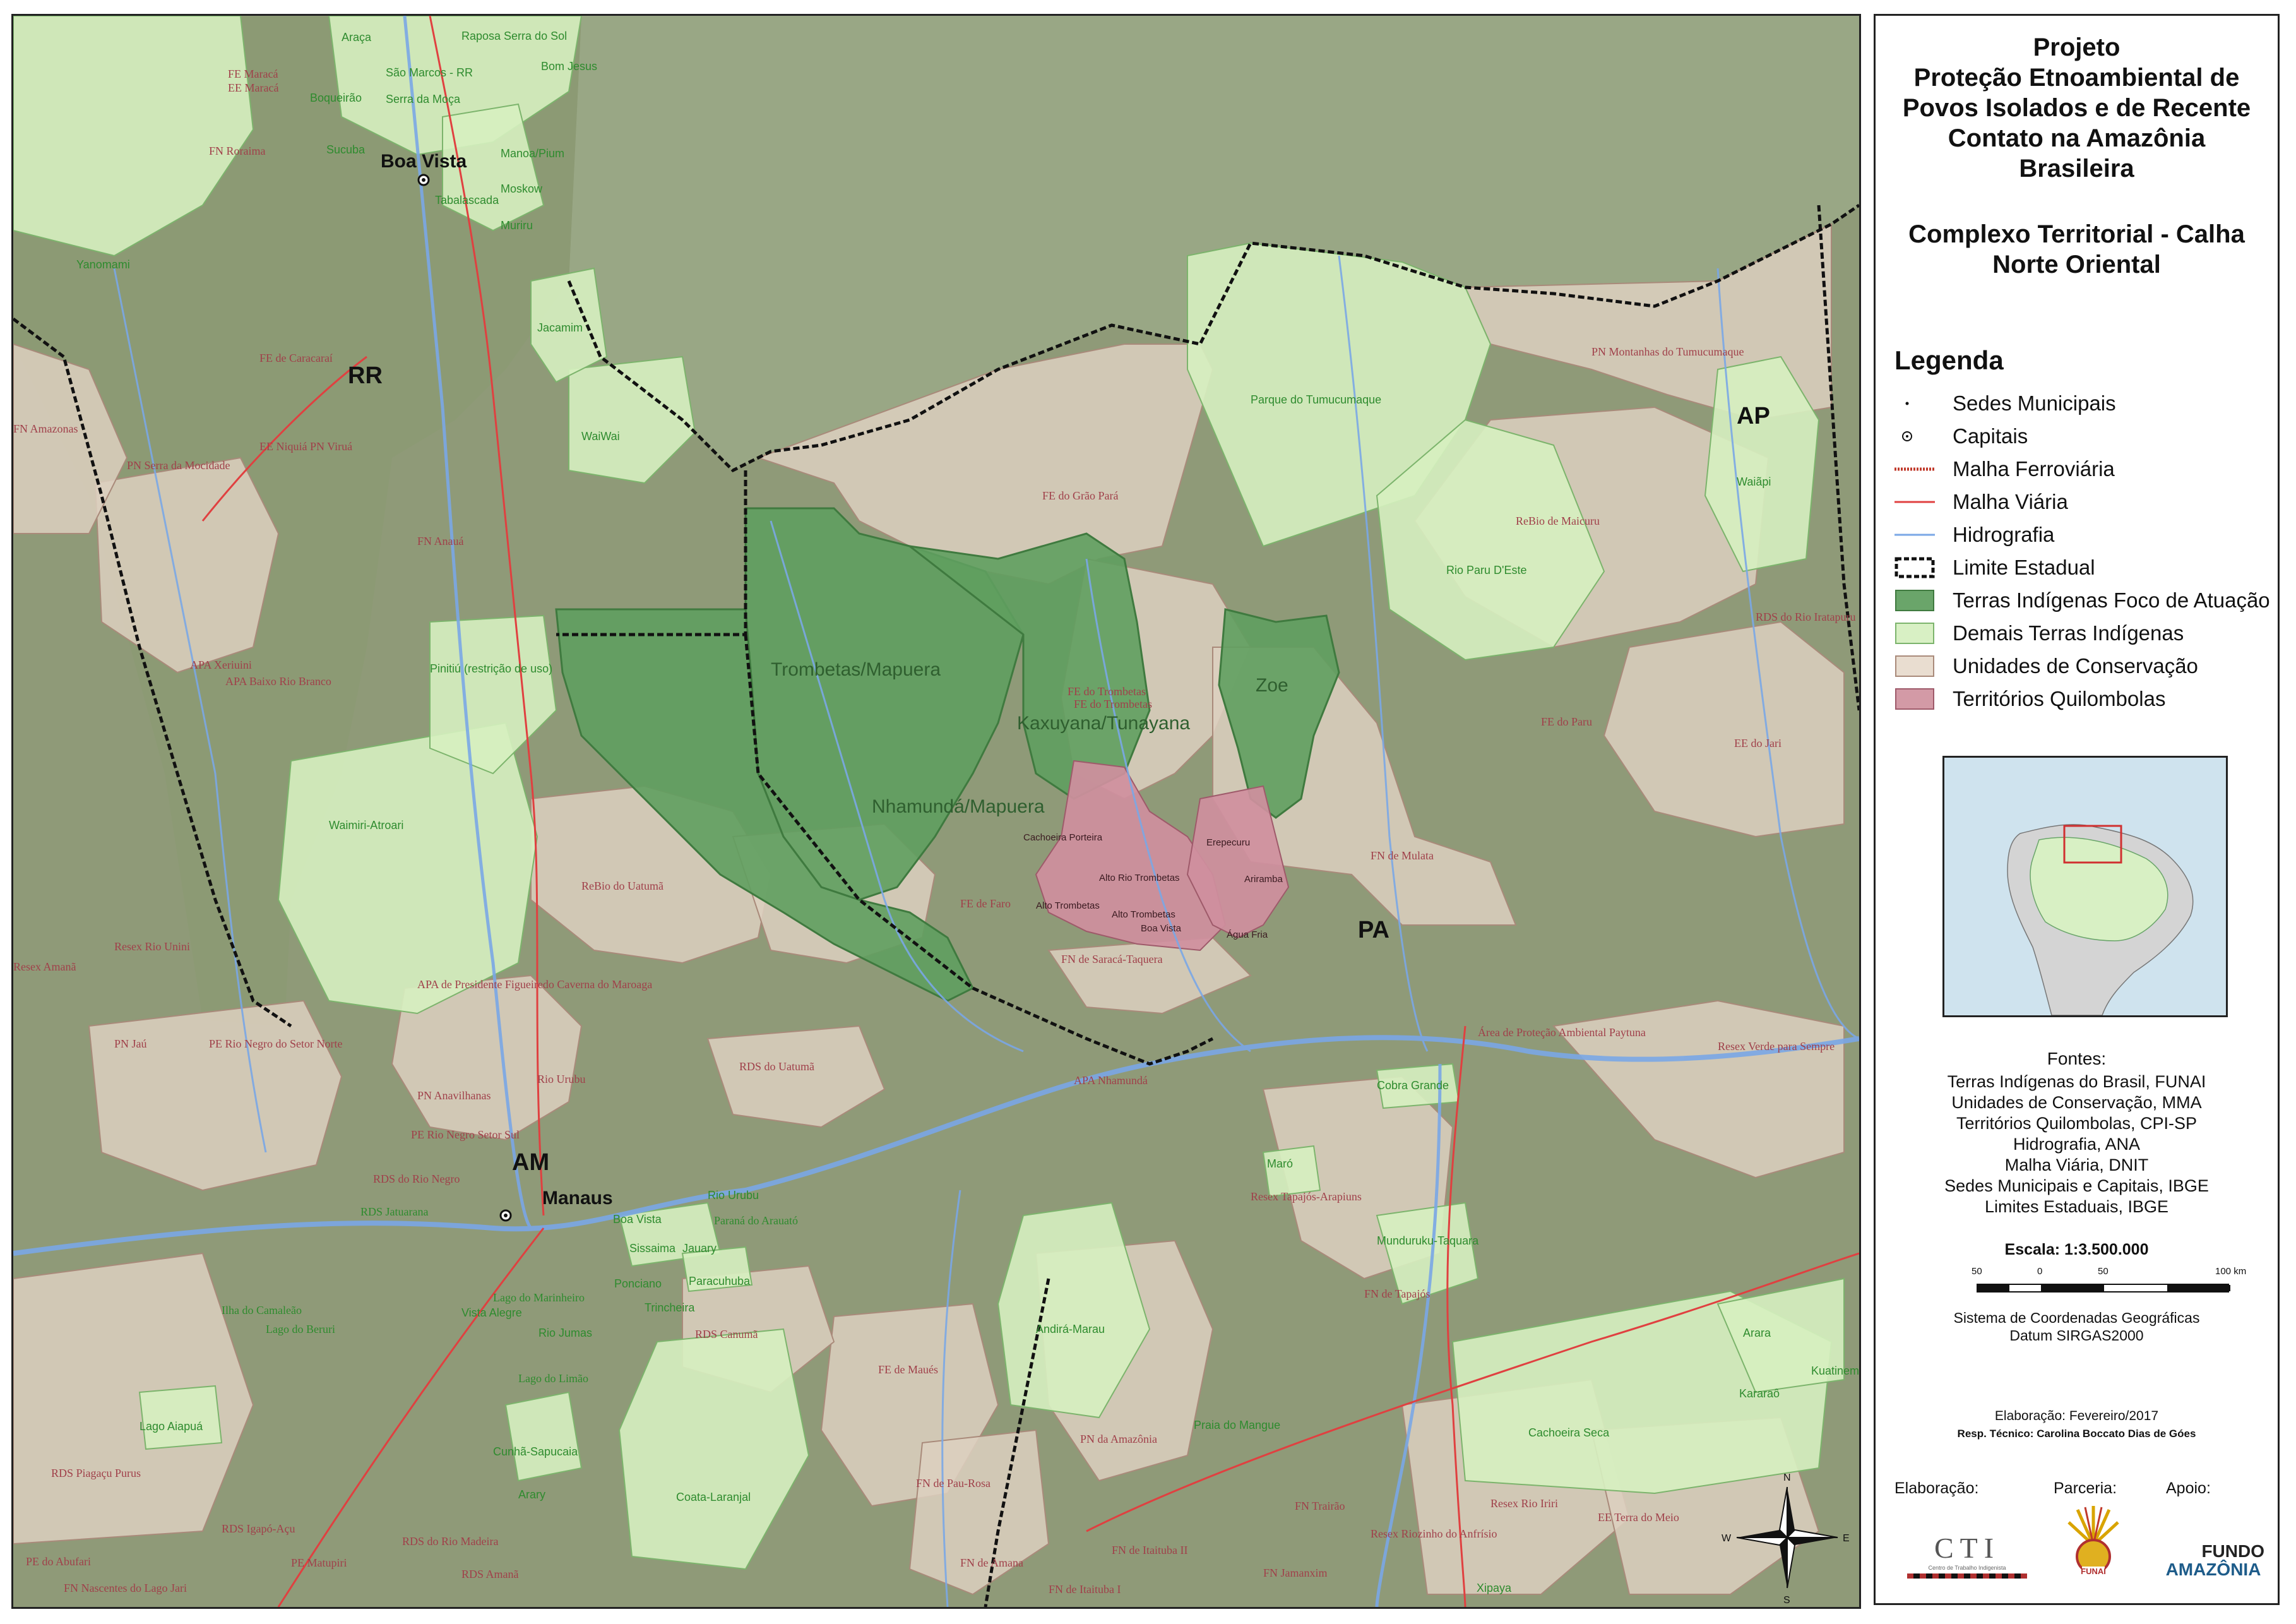 The height and width of the screenshot is (1624, 2296). What do you see at coordinates (2083, 502) in the screenshot?
I see `legend-item-viaria: Malha Viária` at bounding box center [2083, 502].